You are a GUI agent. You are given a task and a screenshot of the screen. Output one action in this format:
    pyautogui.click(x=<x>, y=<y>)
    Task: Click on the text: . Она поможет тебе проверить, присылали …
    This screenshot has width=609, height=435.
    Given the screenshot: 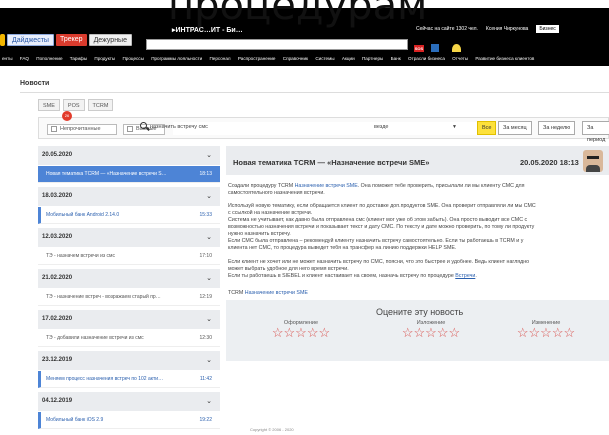 What is the action you would take?
    pyautogui.click(x=441, y=186)
    